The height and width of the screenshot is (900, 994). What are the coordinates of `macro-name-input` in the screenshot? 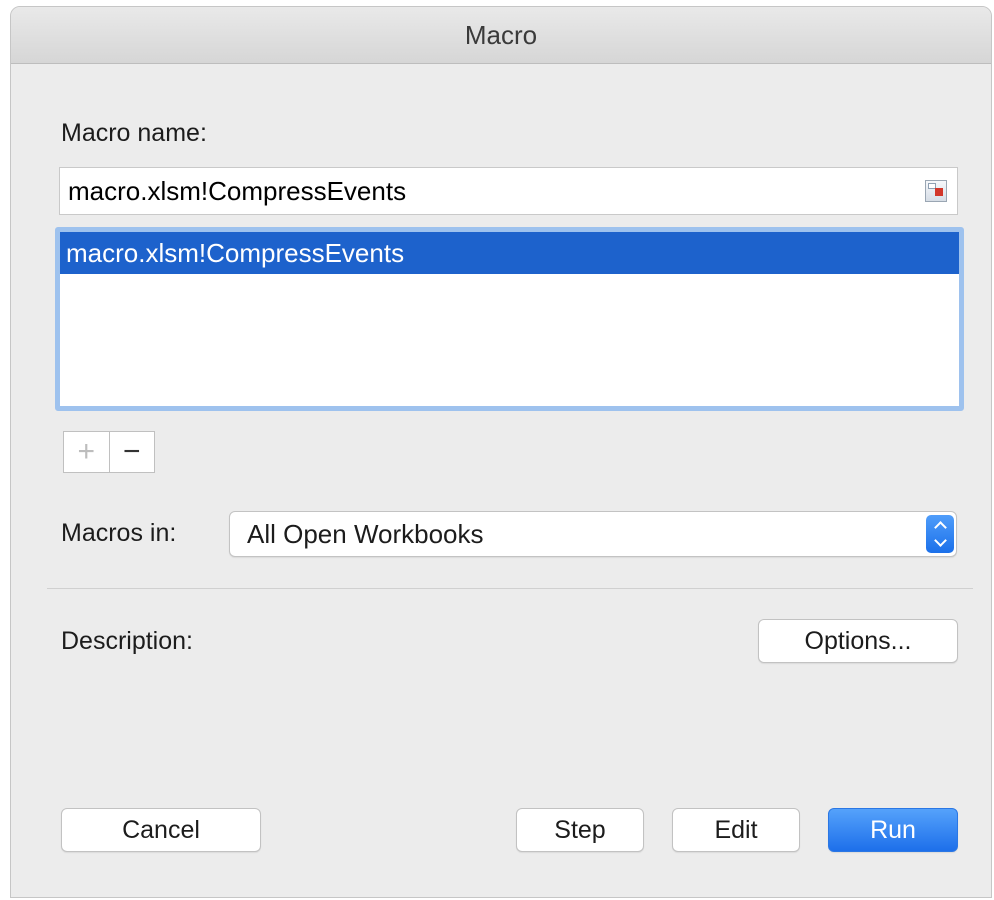 It's located at (488, 191).